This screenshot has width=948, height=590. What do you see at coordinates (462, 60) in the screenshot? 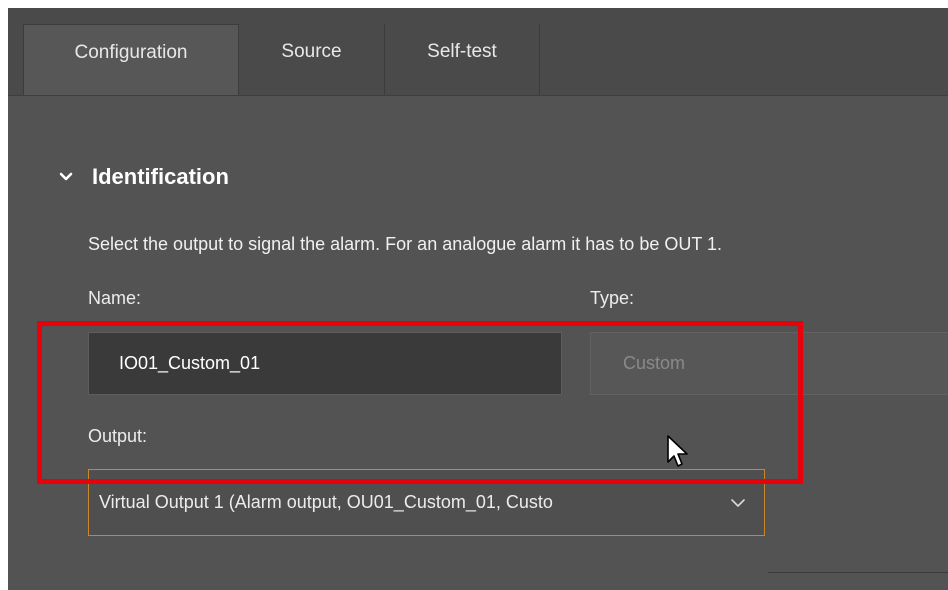
I see `tab-self-test: Self-test` at bounding box center [462, 60].